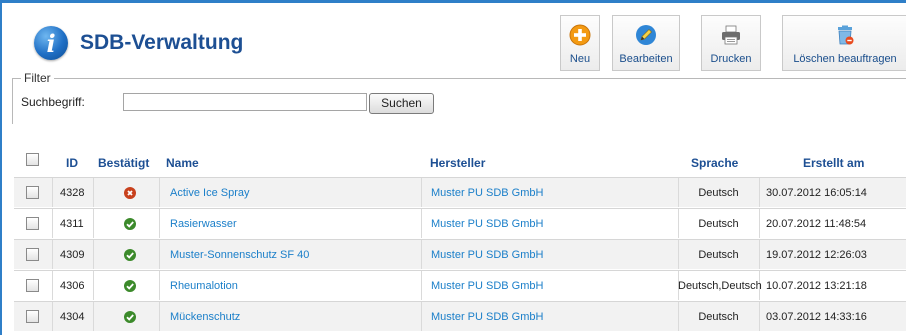  What do you see at coordinates (816, 224) in the screenshot?
I see `cell-created: 20.07.2012 11:48:54` at bounding box center [816, 224].